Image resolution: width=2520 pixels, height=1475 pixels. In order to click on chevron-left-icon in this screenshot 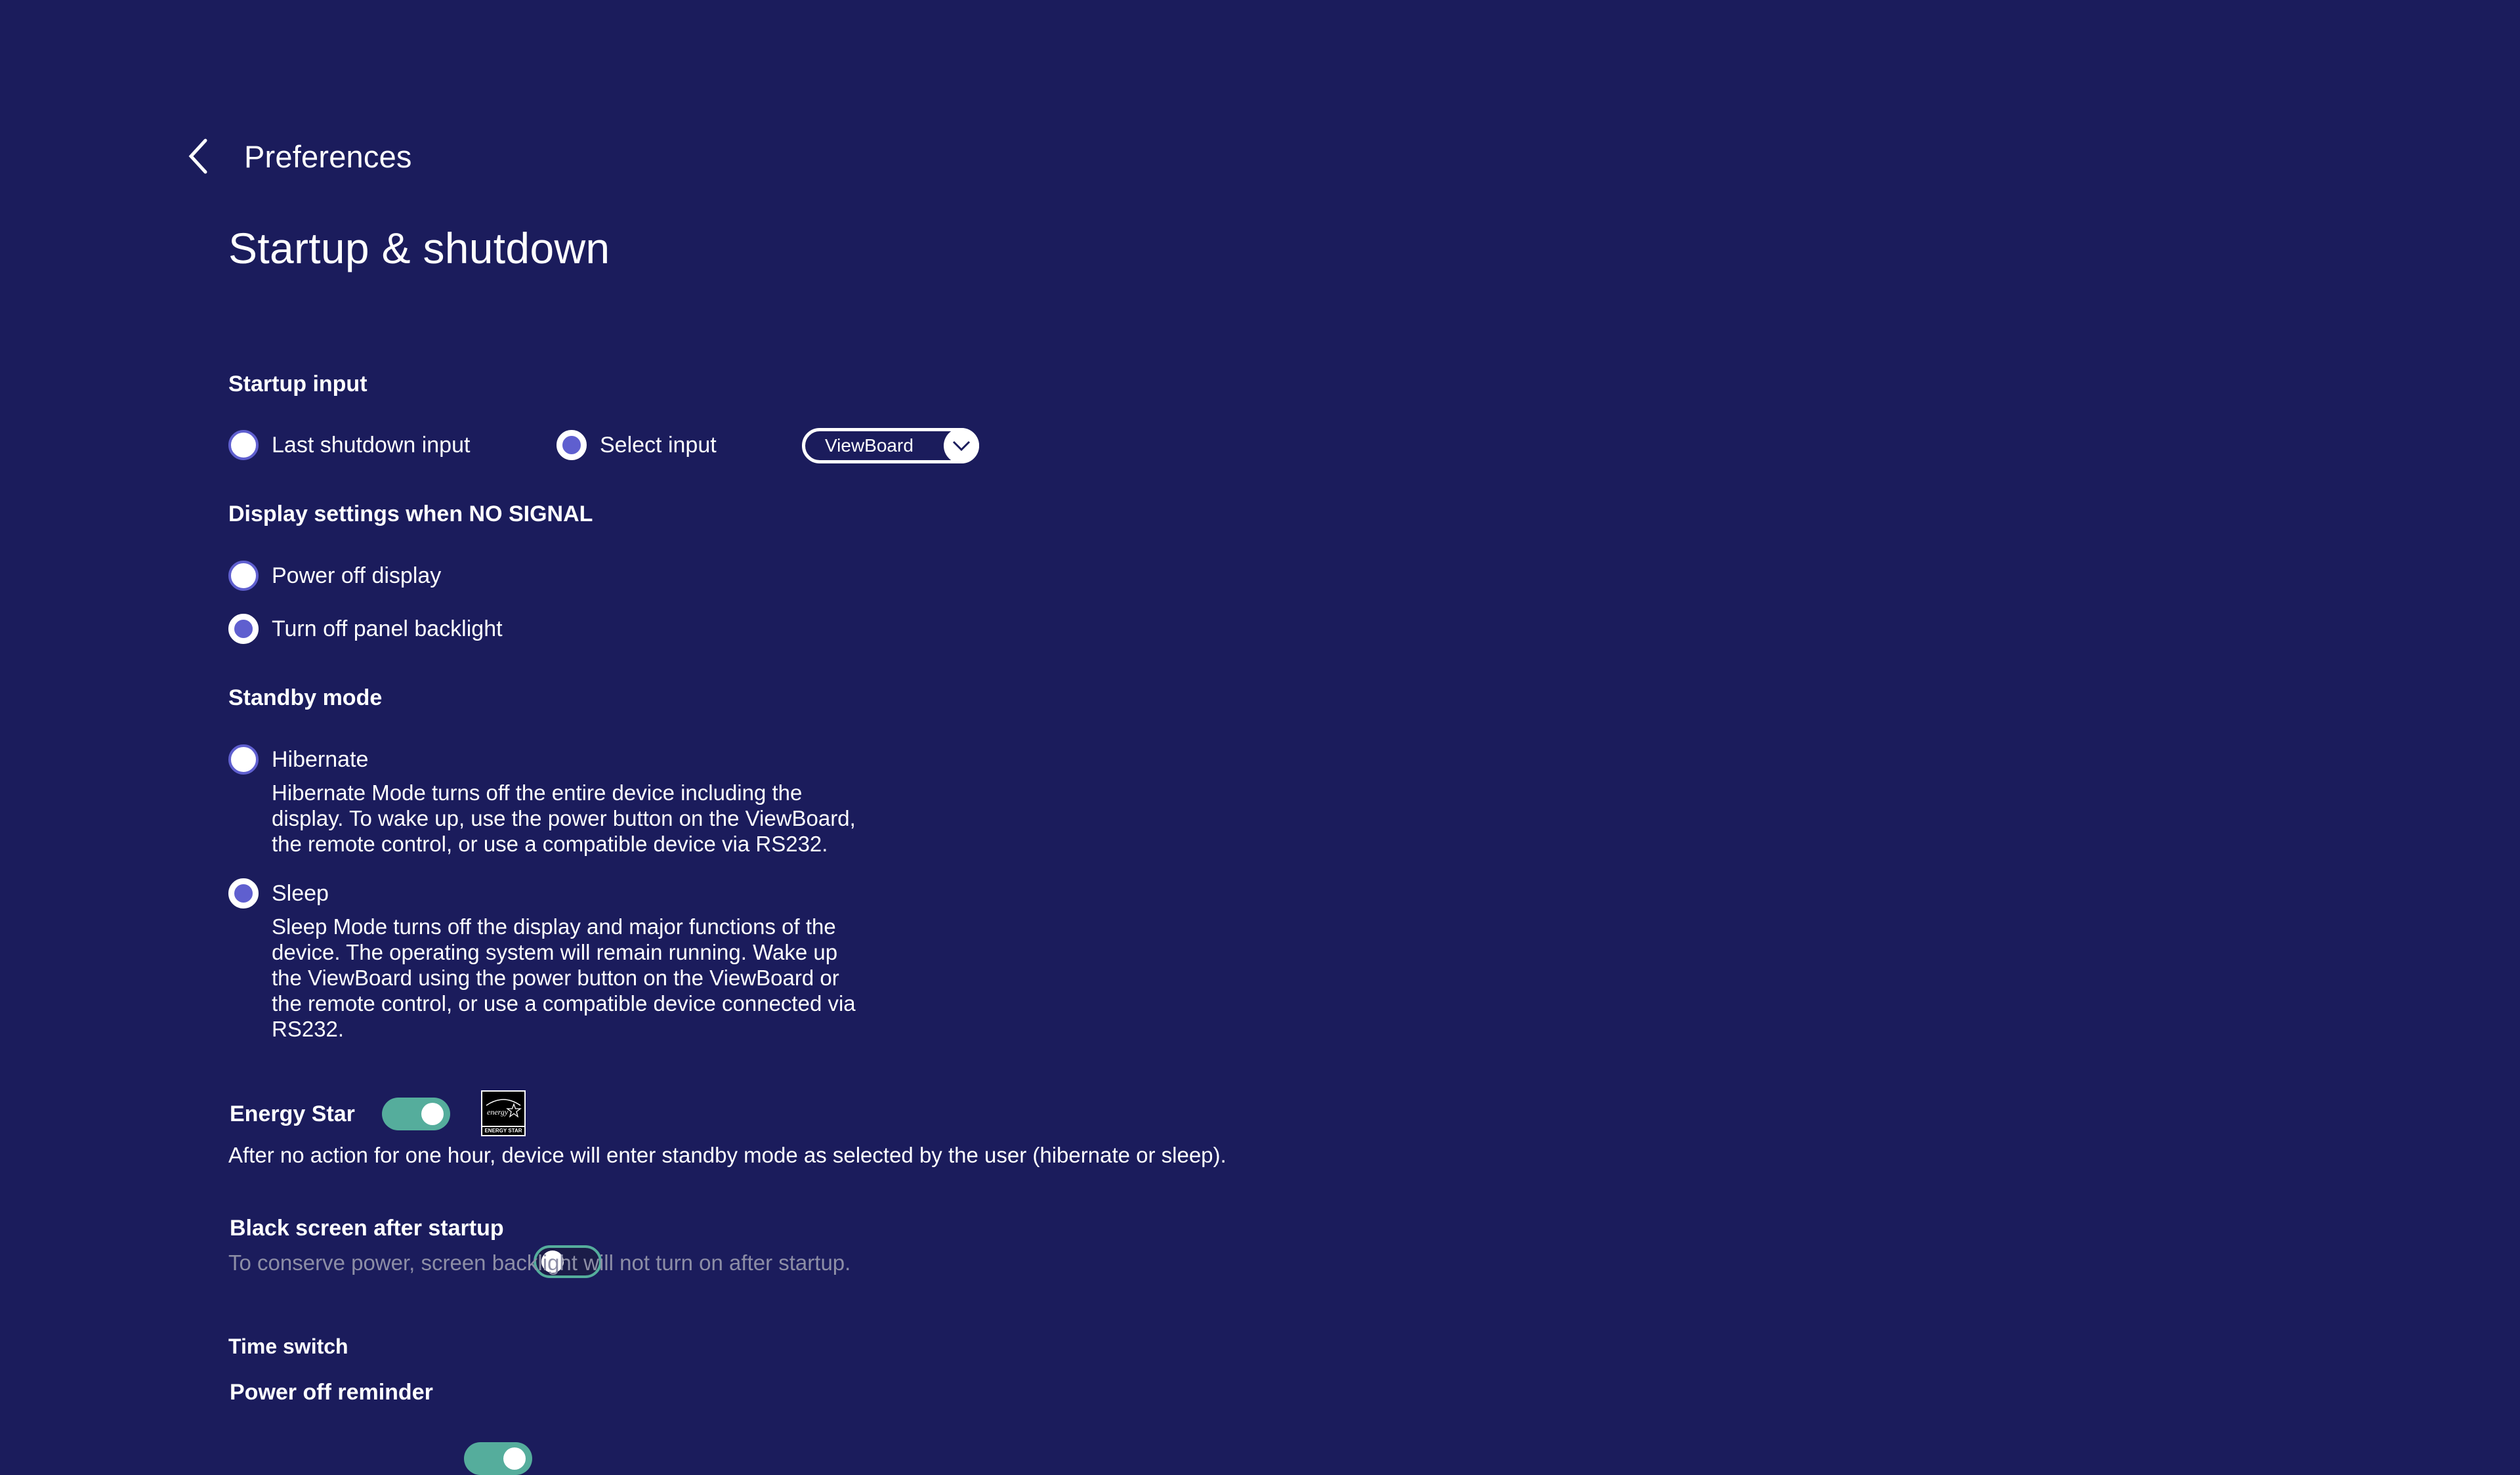, I will do `click(198, 156)`.